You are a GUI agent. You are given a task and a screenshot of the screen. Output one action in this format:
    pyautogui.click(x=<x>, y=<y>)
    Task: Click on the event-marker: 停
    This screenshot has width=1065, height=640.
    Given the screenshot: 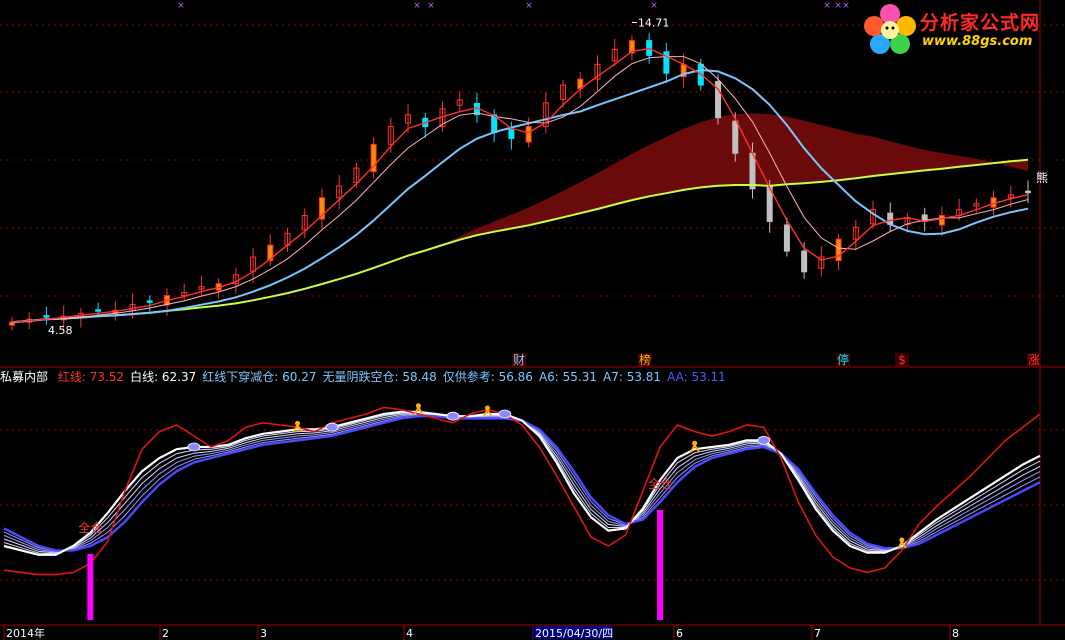 What is the action you would take?
    pyautogui.click(x=843, y=359)
    